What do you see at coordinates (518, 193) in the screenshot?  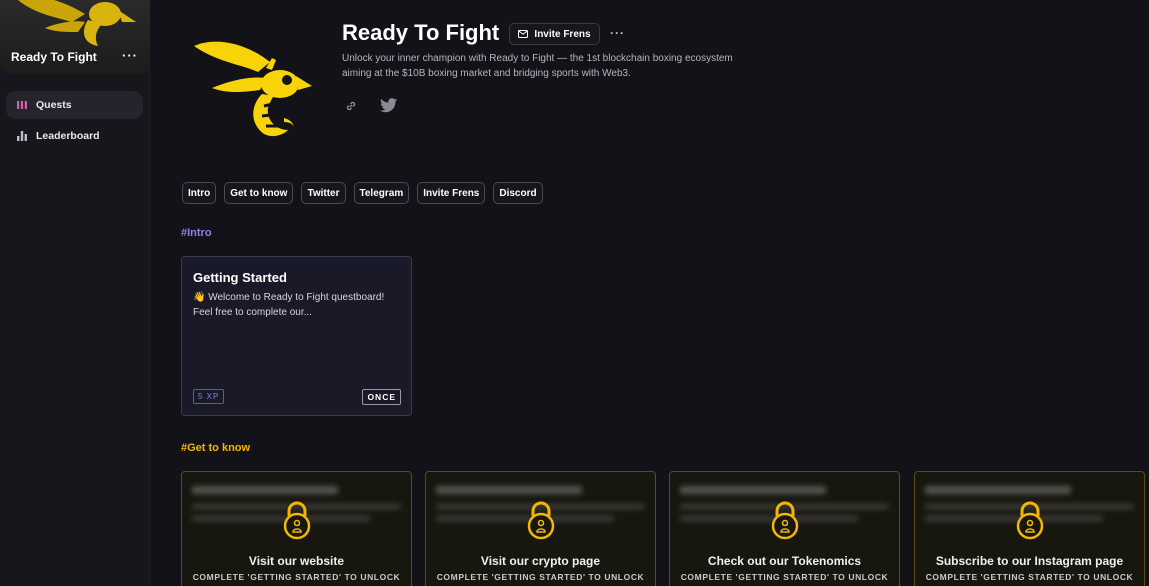 I see `tab-discord: Discord` at bounding box center [518, 193].